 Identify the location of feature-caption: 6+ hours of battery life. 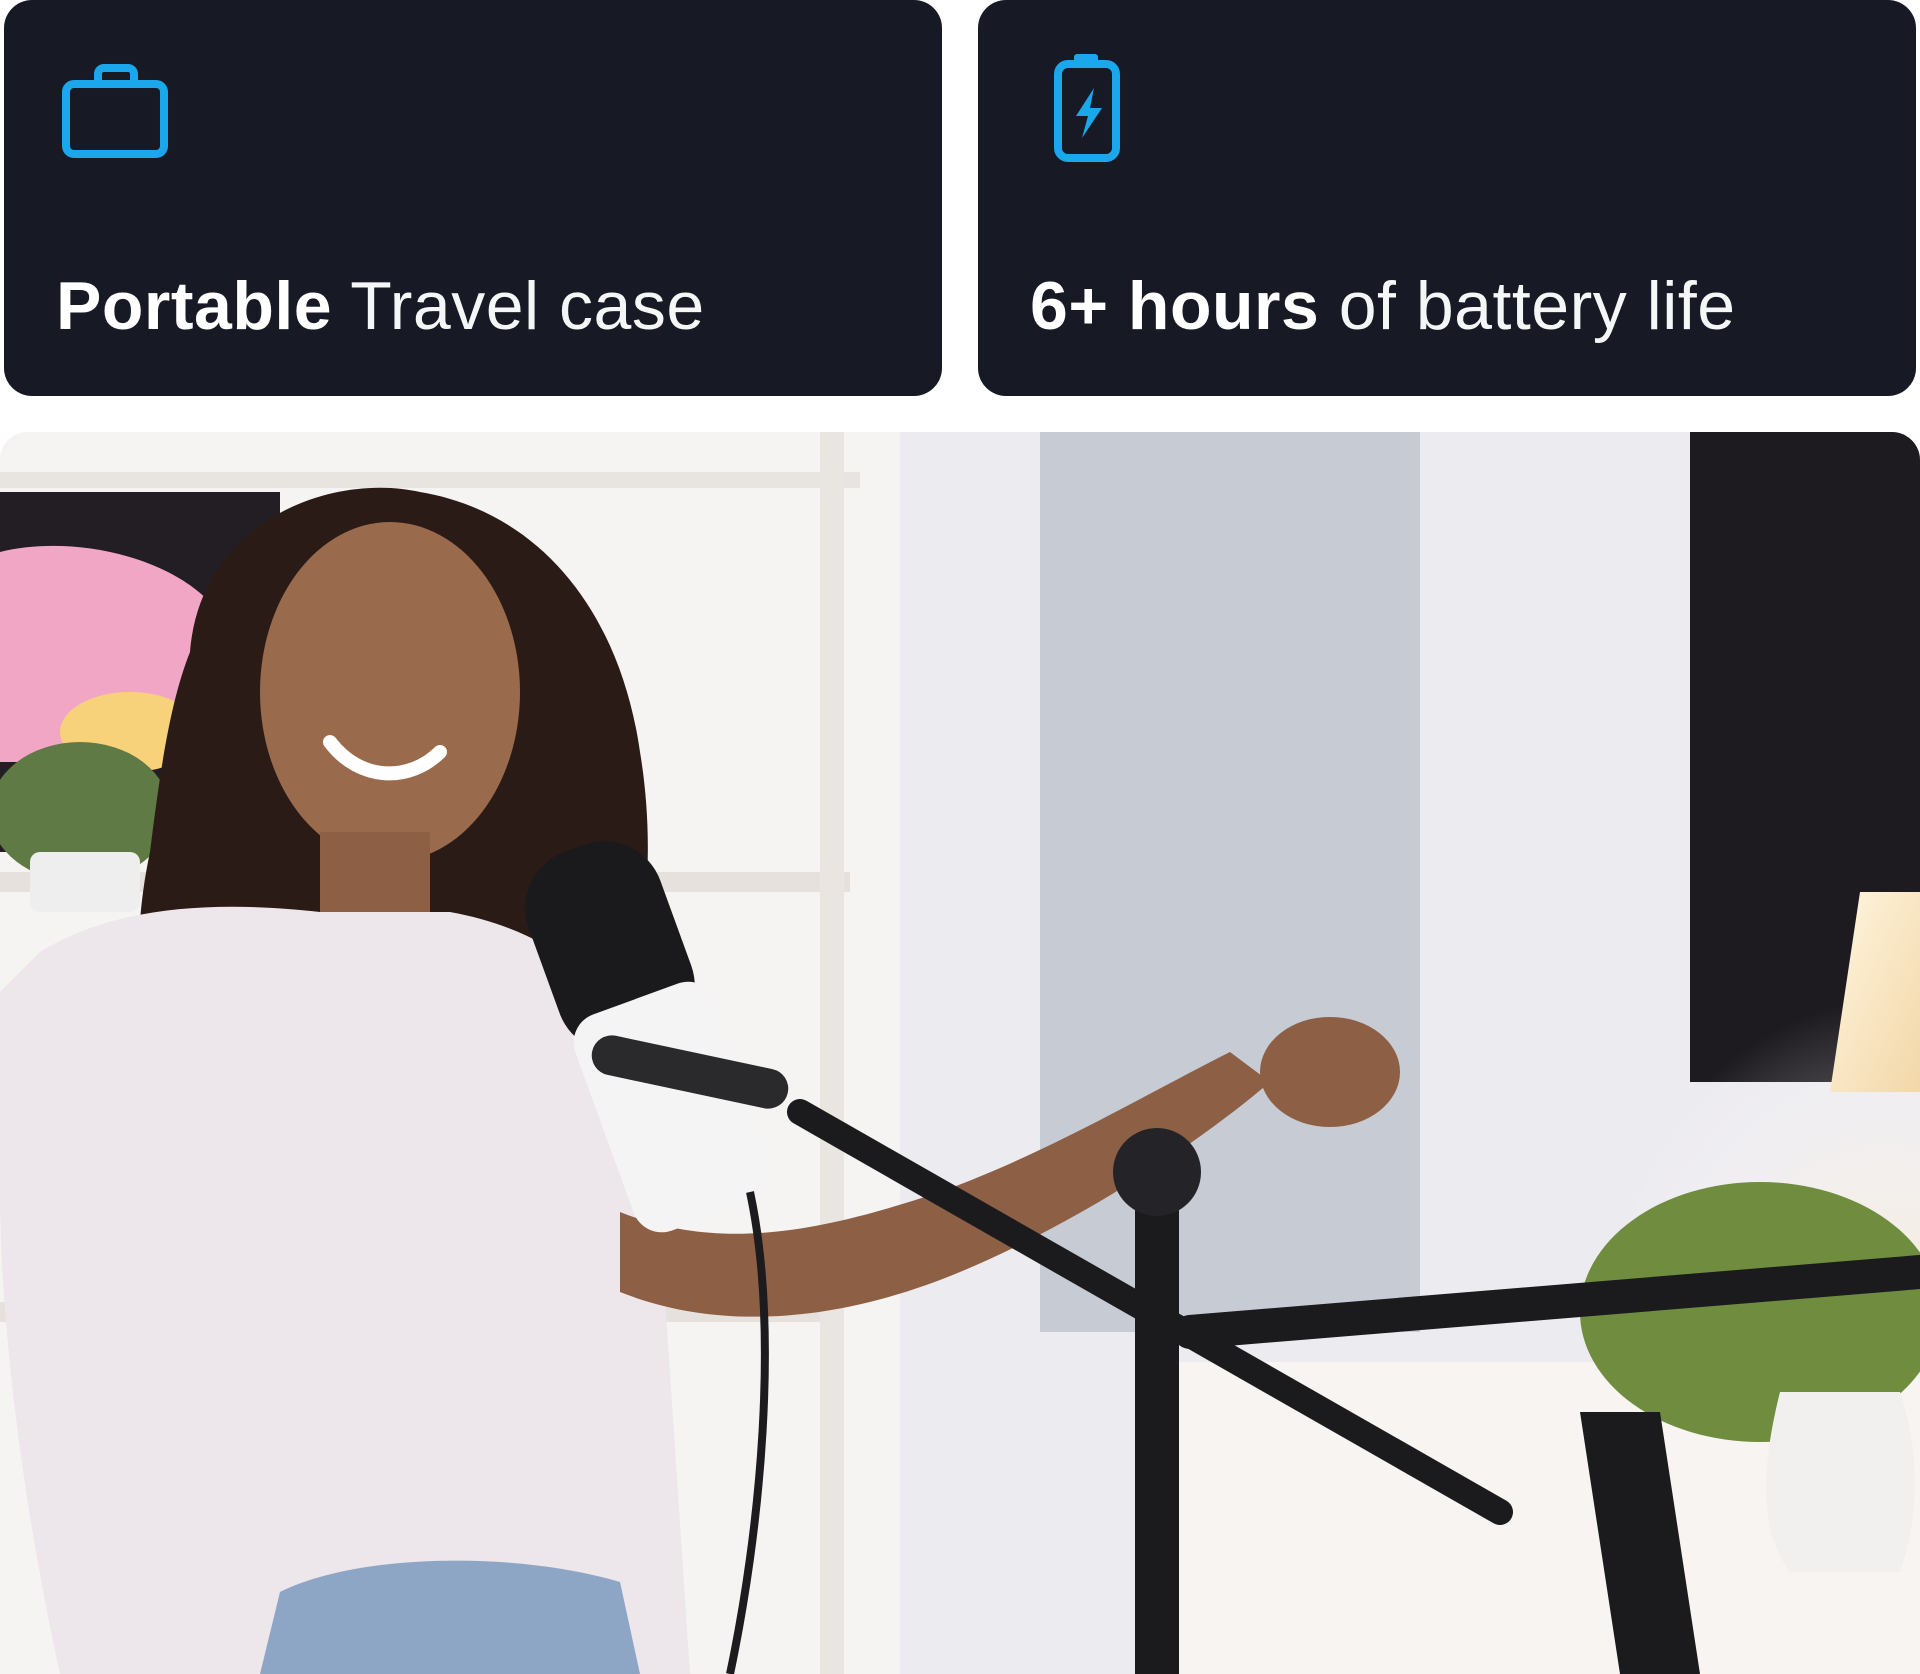
(1383, 306).